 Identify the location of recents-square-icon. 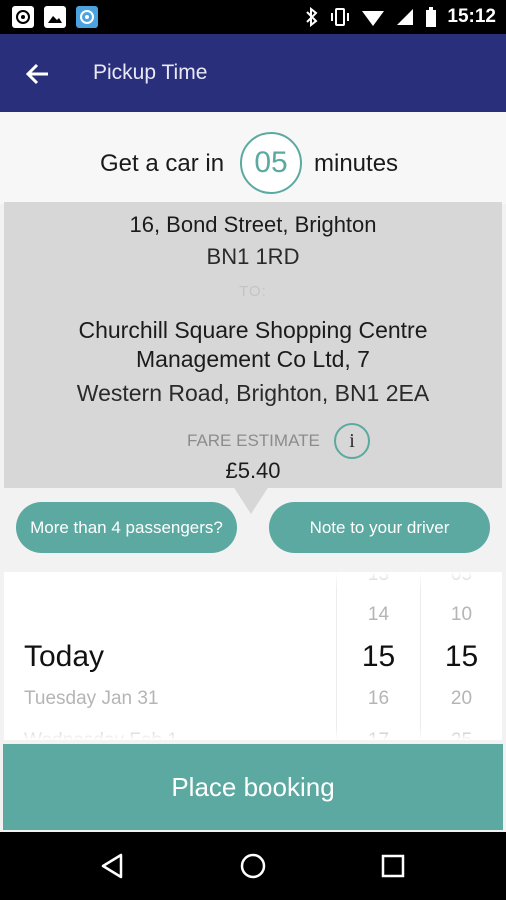
(393, 866).